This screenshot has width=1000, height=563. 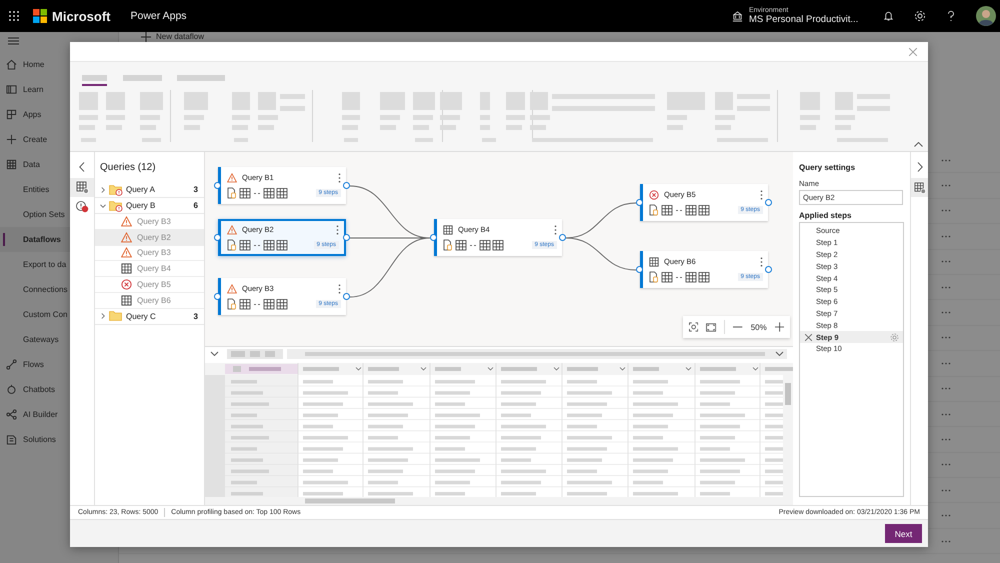 I want to click on house-icon, so click(x=11, y=64).